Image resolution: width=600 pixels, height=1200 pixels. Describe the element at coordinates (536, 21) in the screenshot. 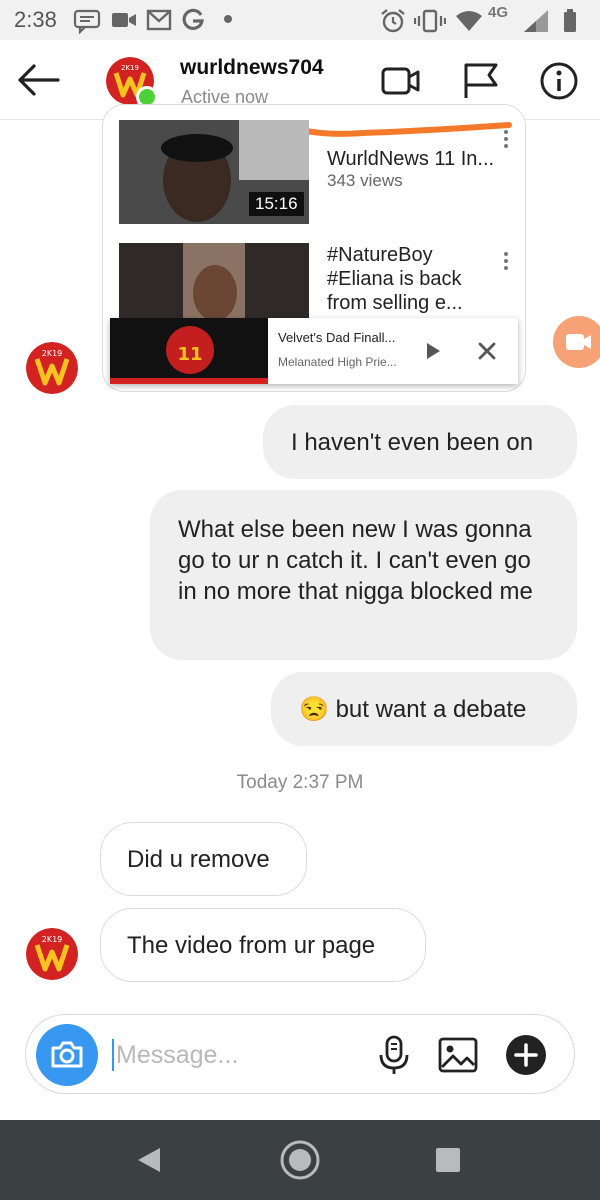

I see `signal-icon` at that location.